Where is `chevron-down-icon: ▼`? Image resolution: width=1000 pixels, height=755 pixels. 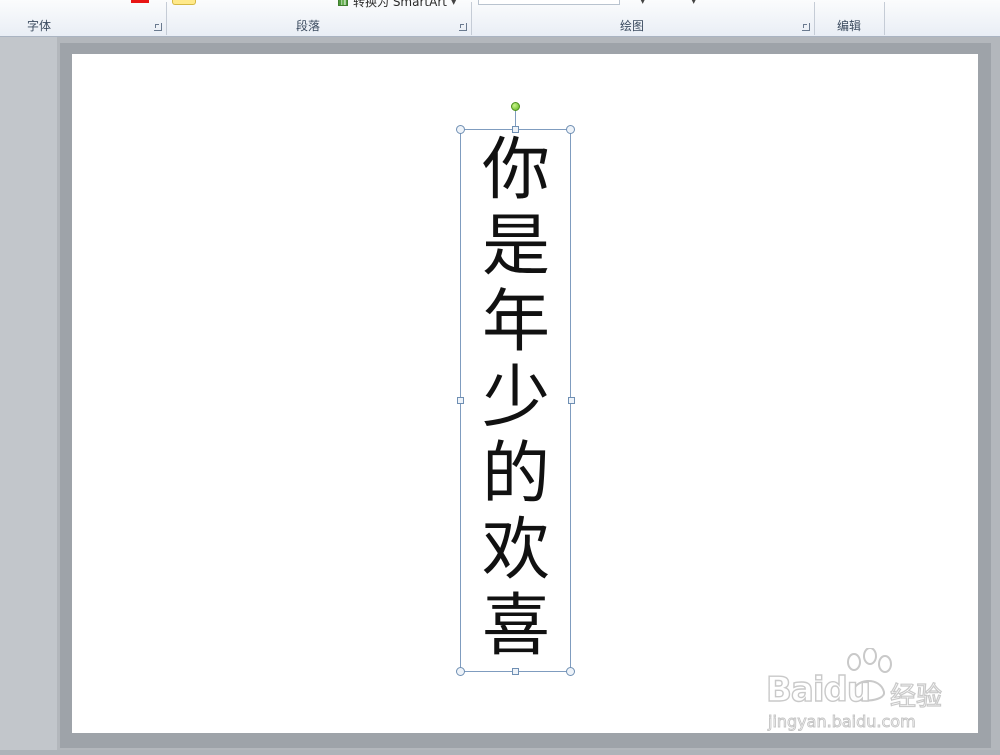
chevron-down-icon: ▼ is located at coordinates (453, 3).